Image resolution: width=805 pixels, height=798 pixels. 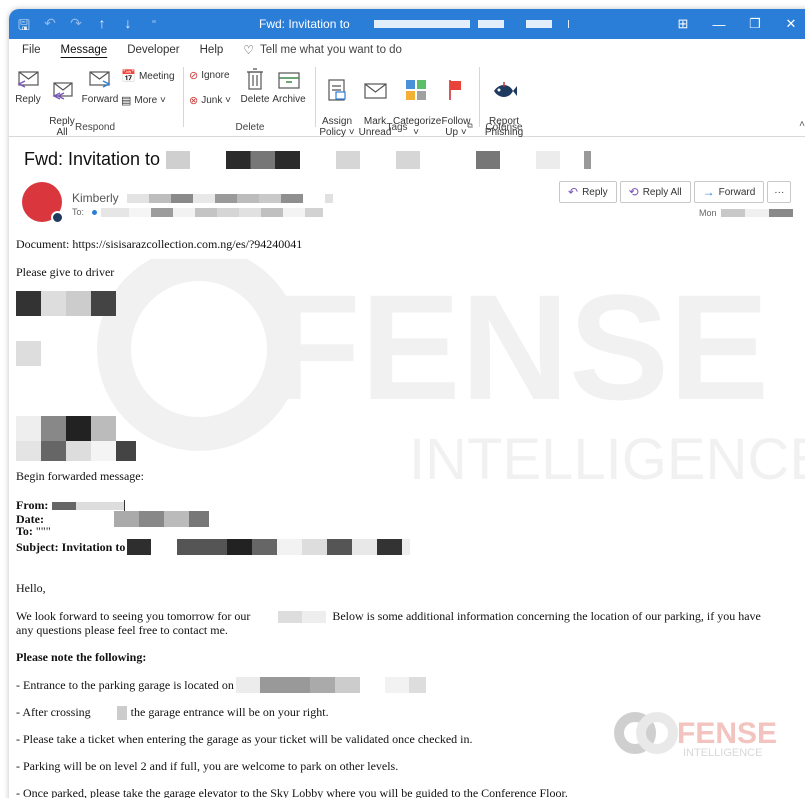 I want to click on minimize-button: —, so click(x=719, y=24).